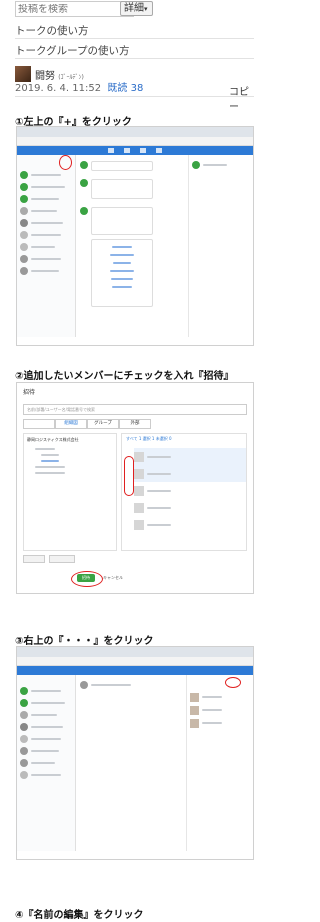 The width and height of the screenshot is (320, 922). Describe the element at coordinates (67, 9) in the screenshot. I see `search-input` at that location.